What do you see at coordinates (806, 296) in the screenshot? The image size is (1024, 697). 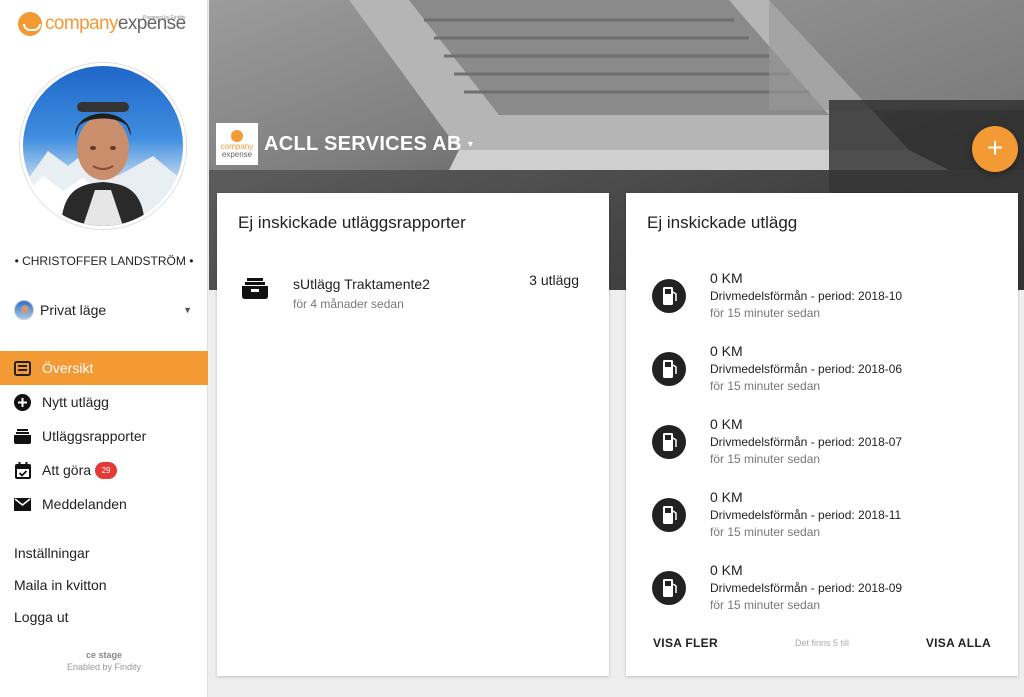 I see `expense-description: Drivmedelsförmån - period: 2018-10` at bounding box center [806, 296].